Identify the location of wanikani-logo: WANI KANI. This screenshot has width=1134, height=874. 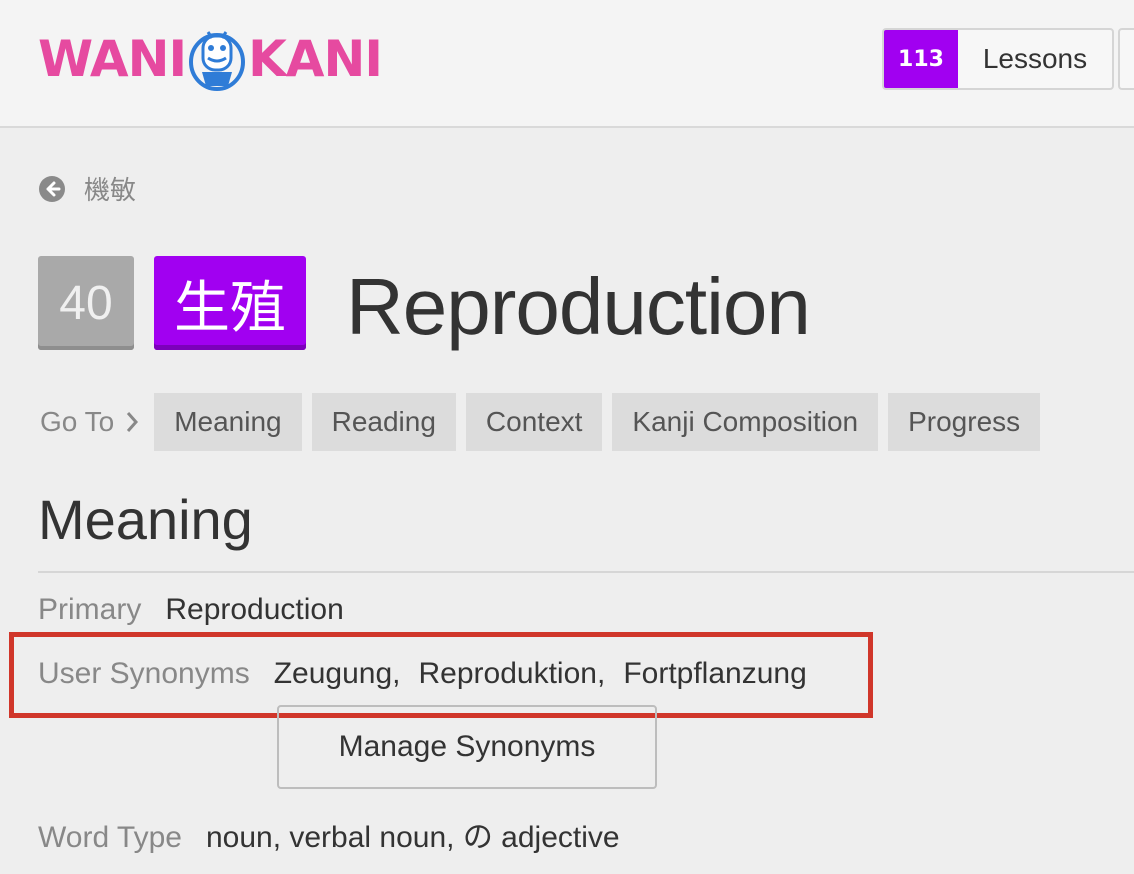
(210, 59).